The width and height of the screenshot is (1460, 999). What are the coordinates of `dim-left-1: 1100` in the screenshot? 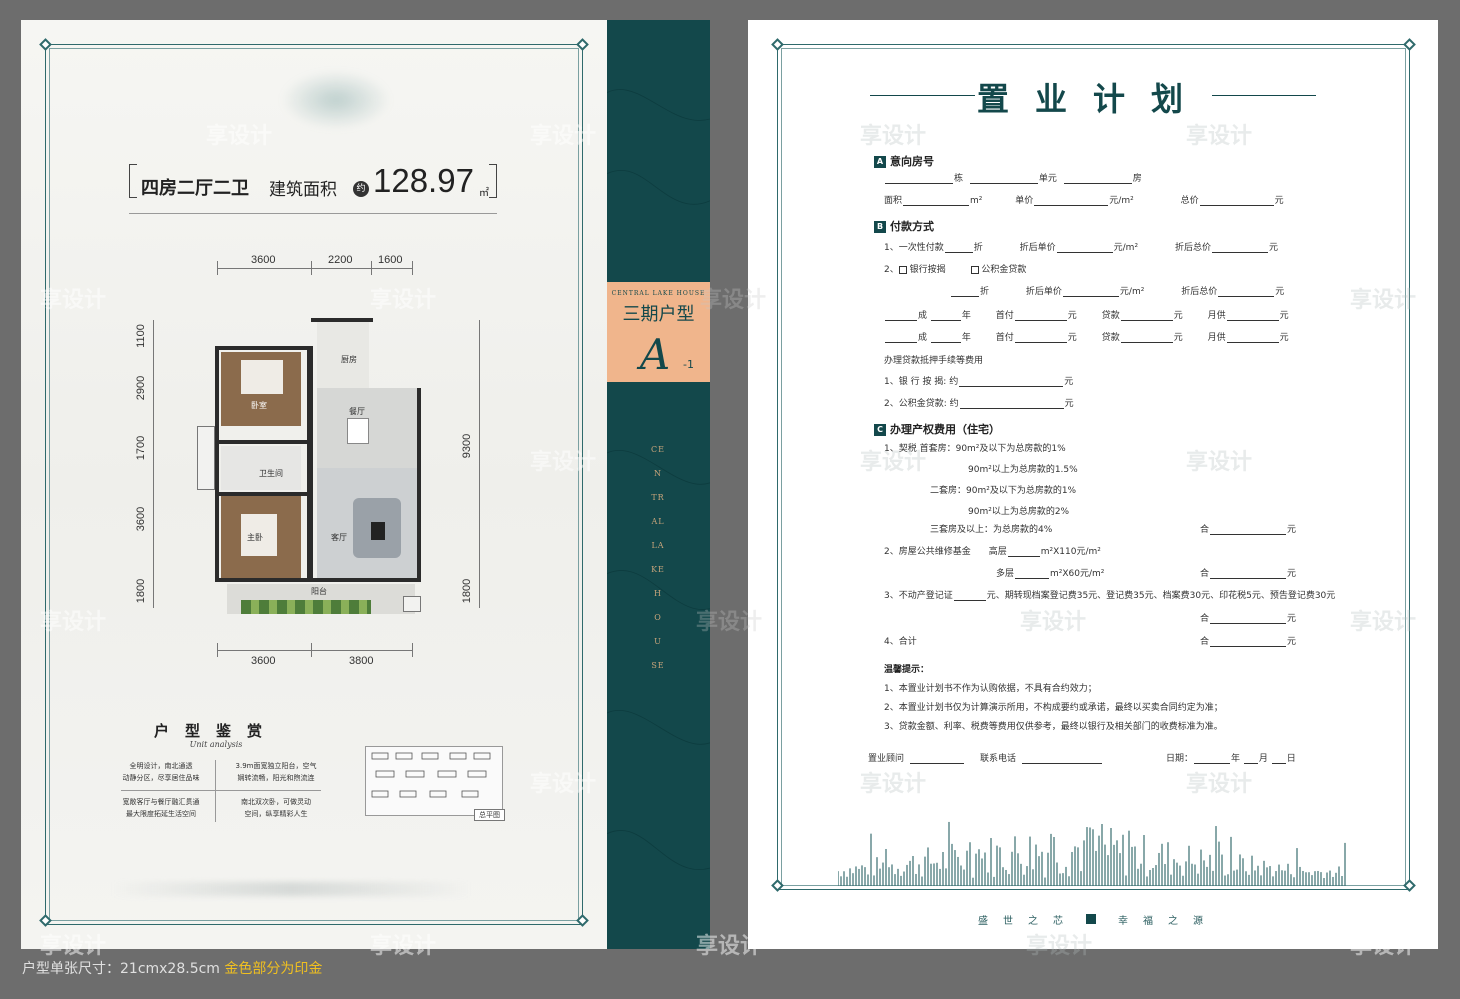 It's located at (140, 336).